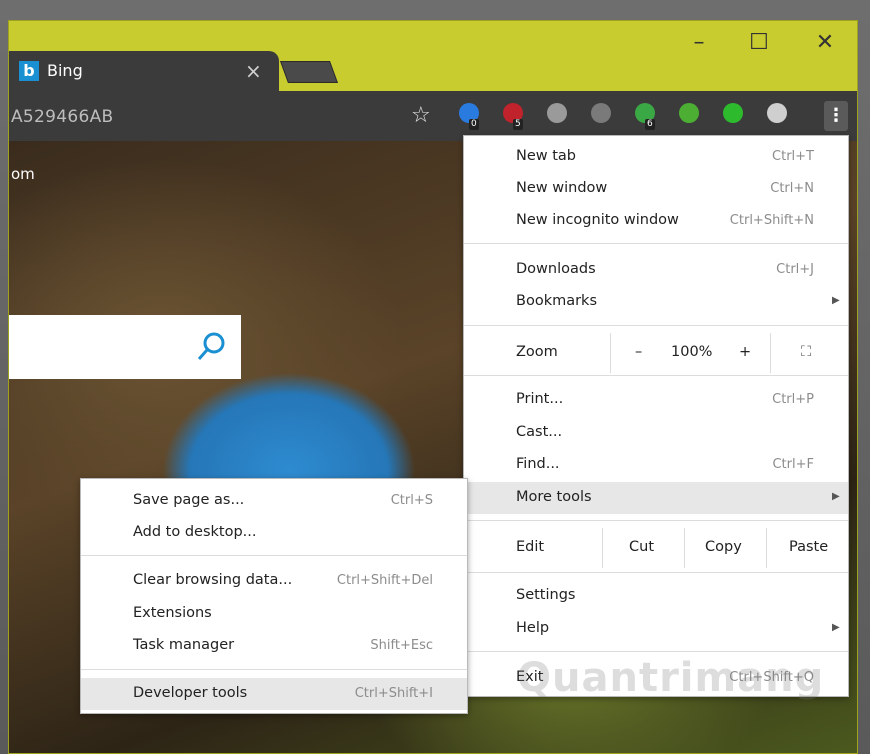 The width and height of the screenshot is (870, 754). I want to click on tab-bing: b Bing ×, so click(144, 71).